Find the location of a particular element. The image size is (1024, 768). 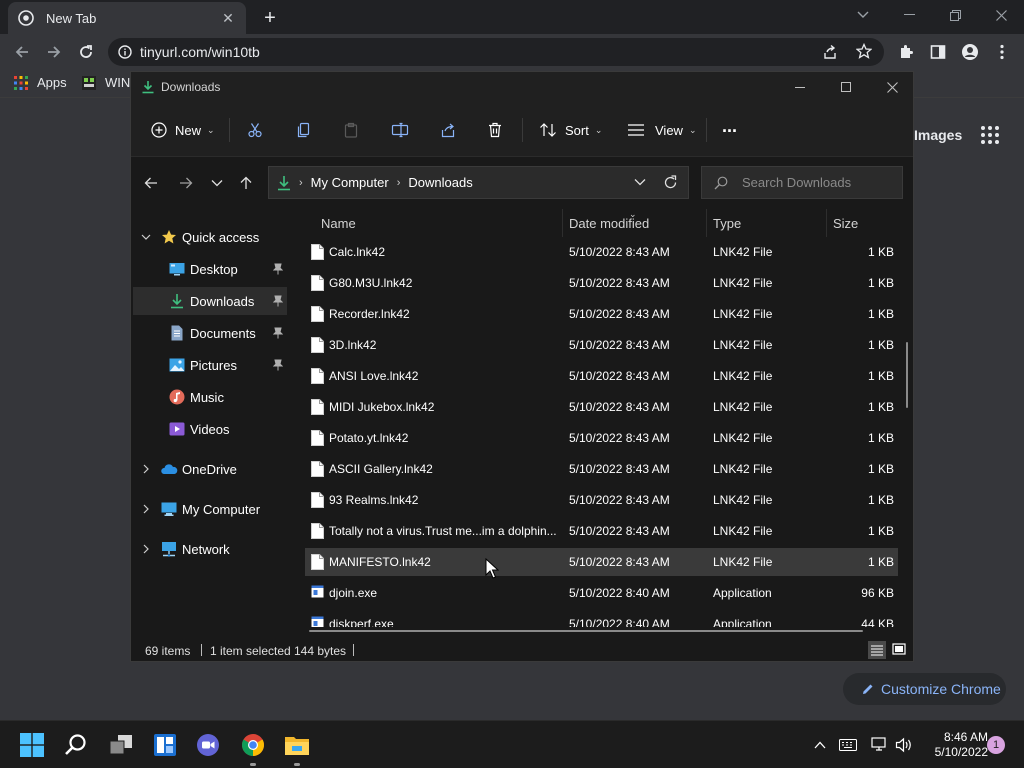

address-bar: › My Computer › Downloads is located at coordinates (478, 182).